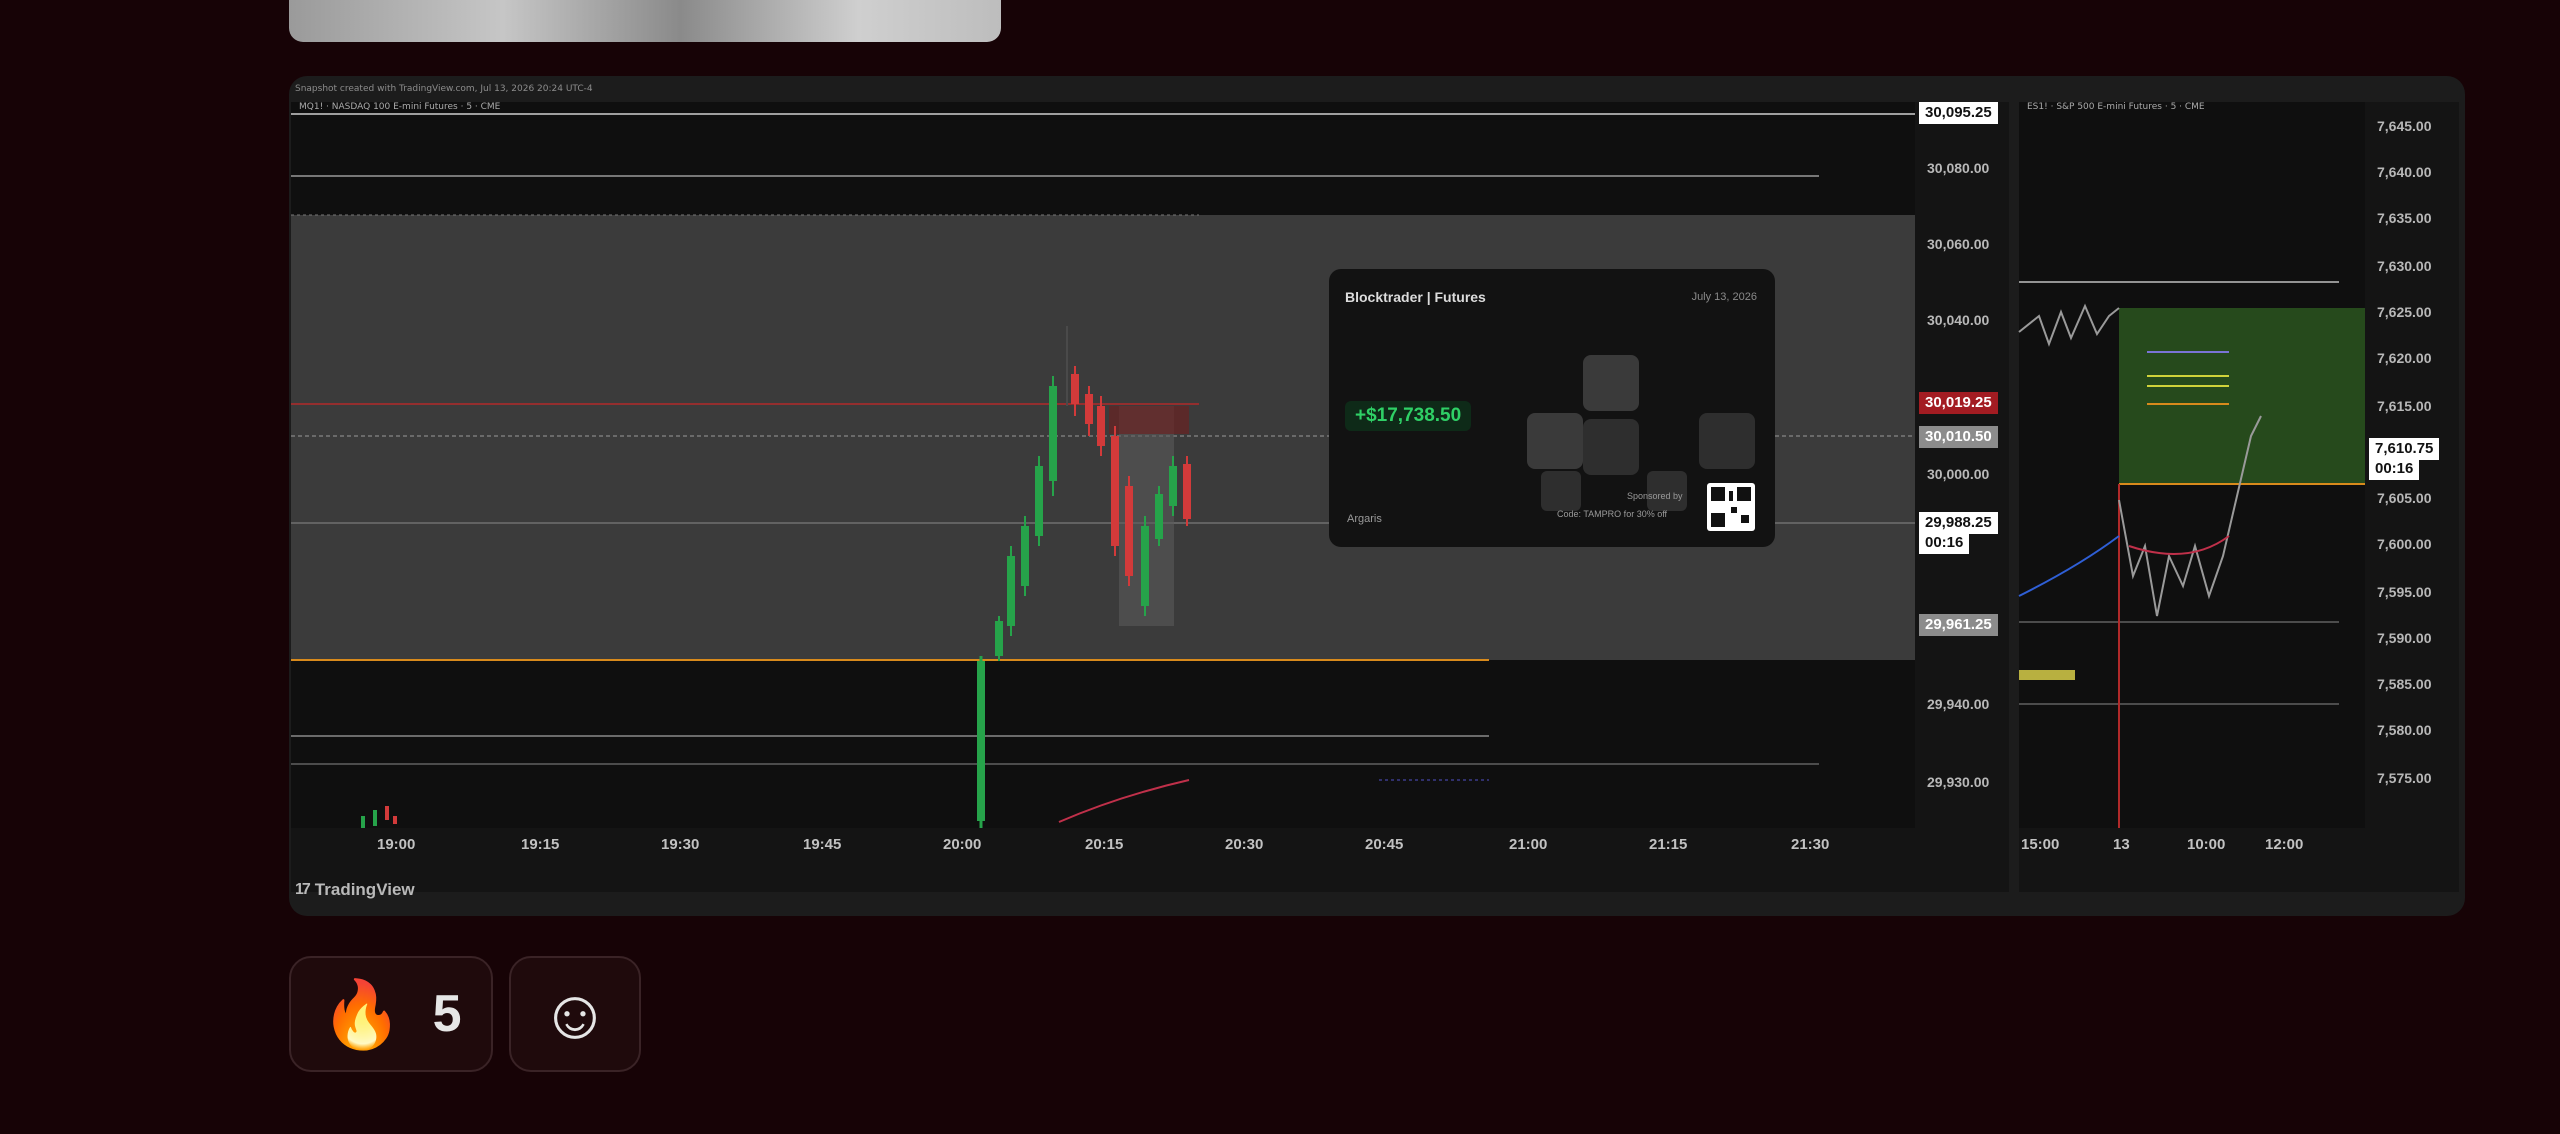 This screenshot has width=2560, height=1134. I want to click on time-tick: 21:15, so click(1668, 844).